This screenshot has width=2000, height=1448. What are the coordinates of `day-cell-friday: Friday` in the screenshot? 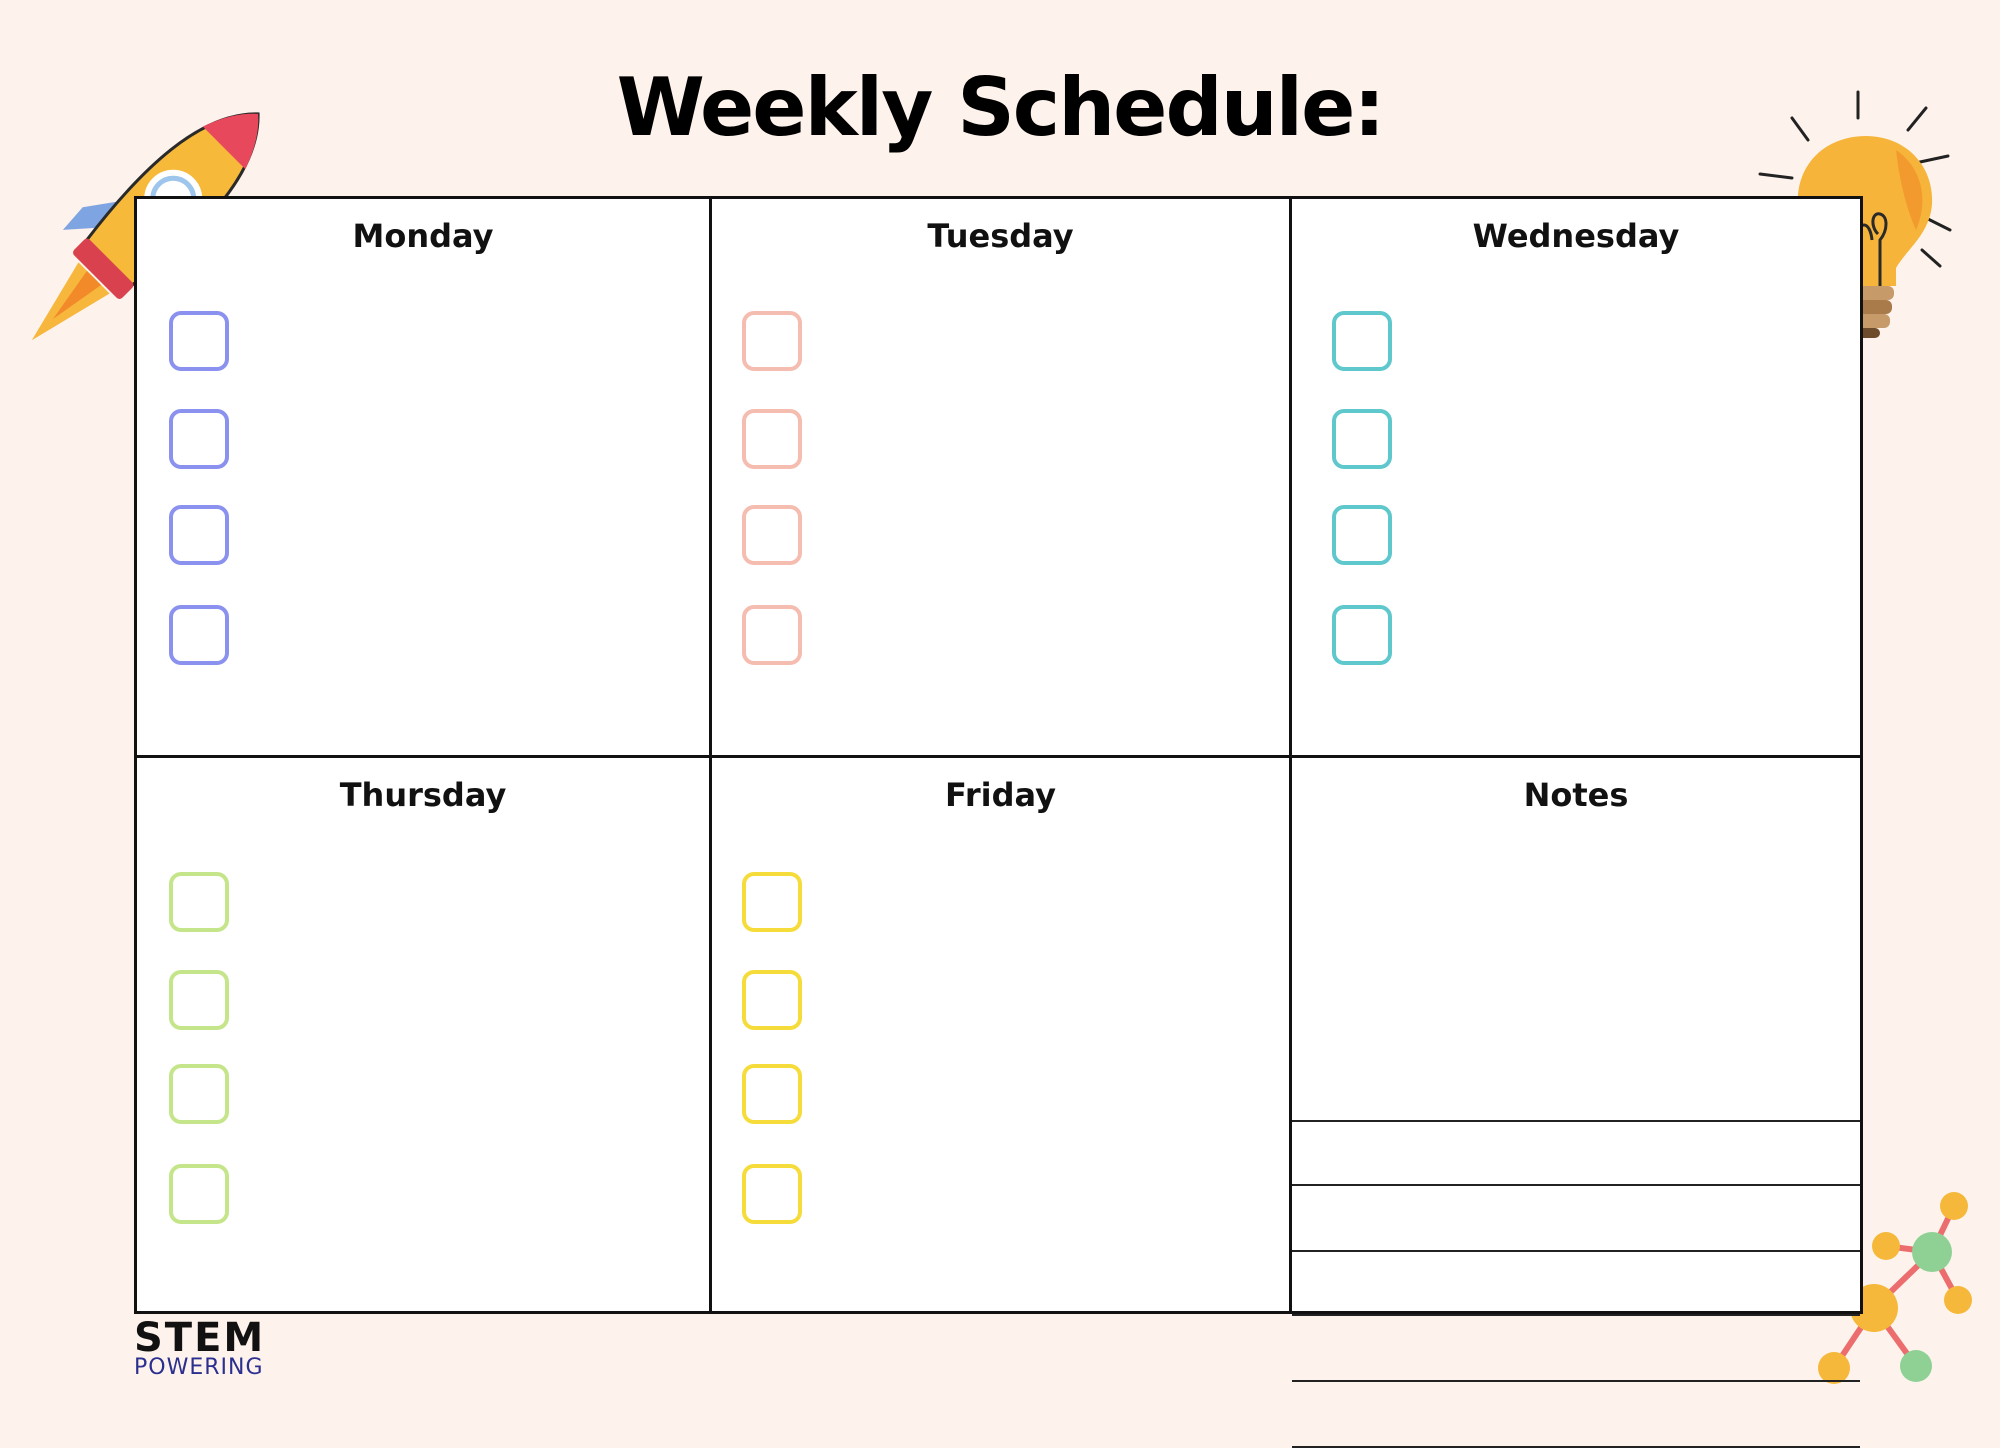 It's located at (1000, 1034).